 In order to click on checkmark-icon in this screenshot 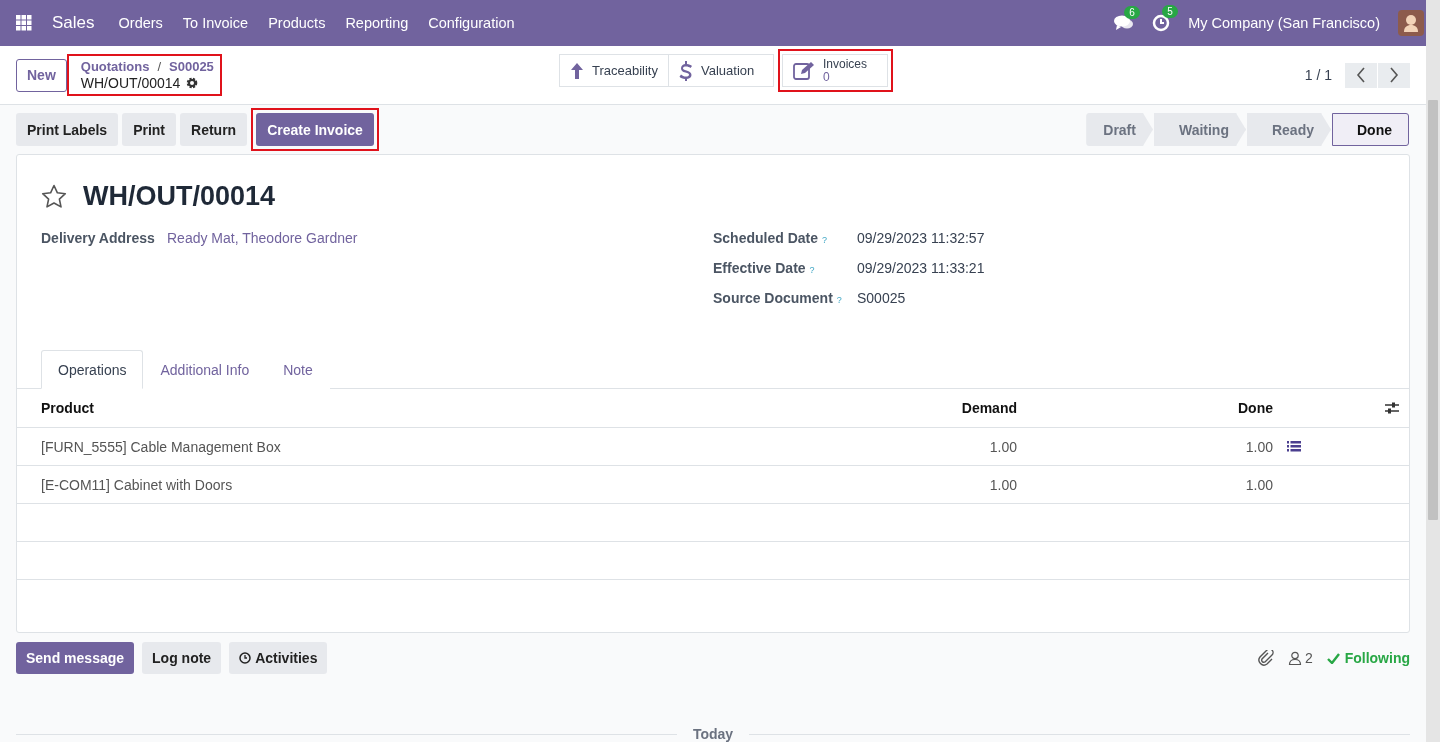, I will do `click(1333, 658)`.